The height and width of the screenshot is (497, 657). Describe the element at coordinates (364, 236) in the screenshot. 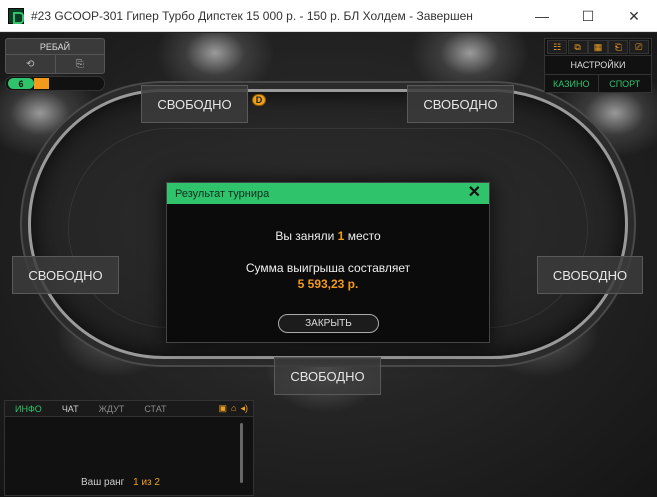

I see `place-suffix: место` at that location.